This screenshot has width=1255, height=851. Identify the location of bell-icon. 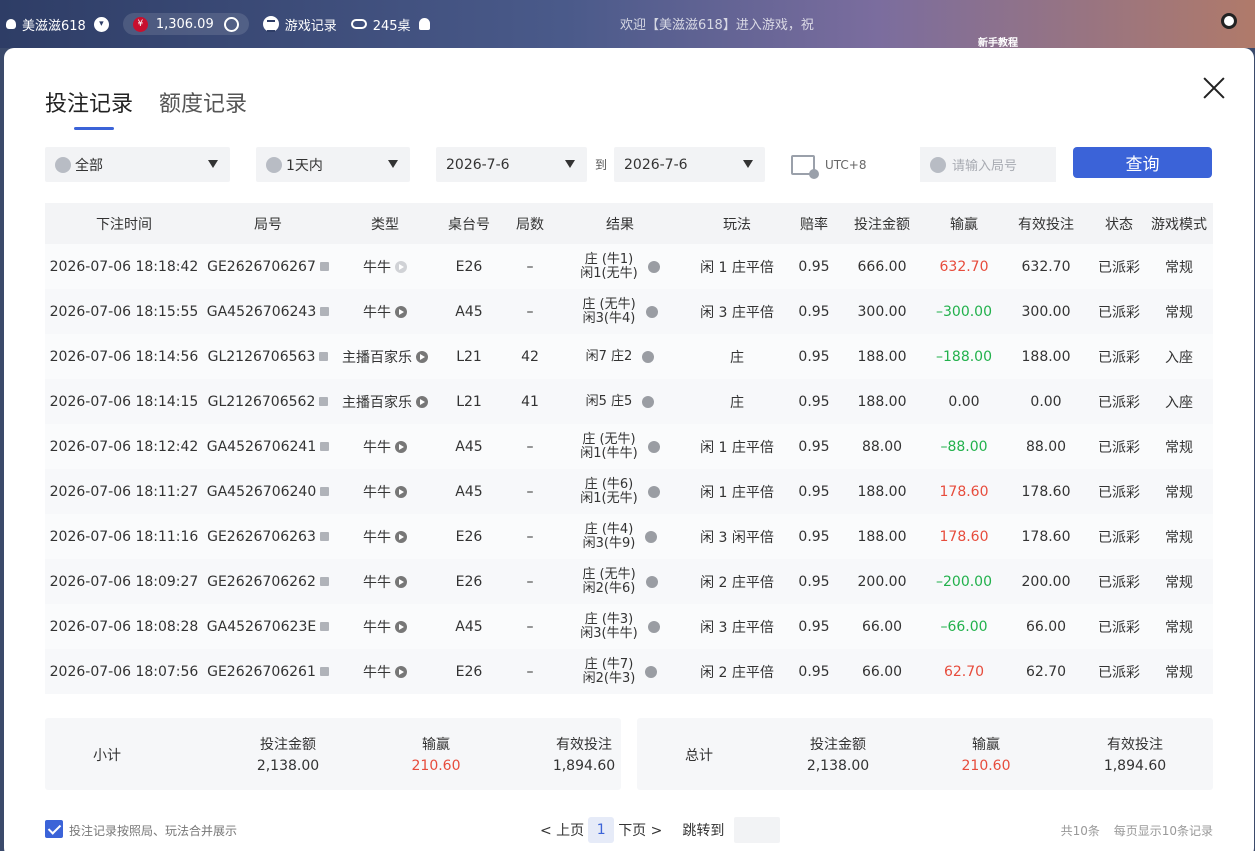
(424, 24).